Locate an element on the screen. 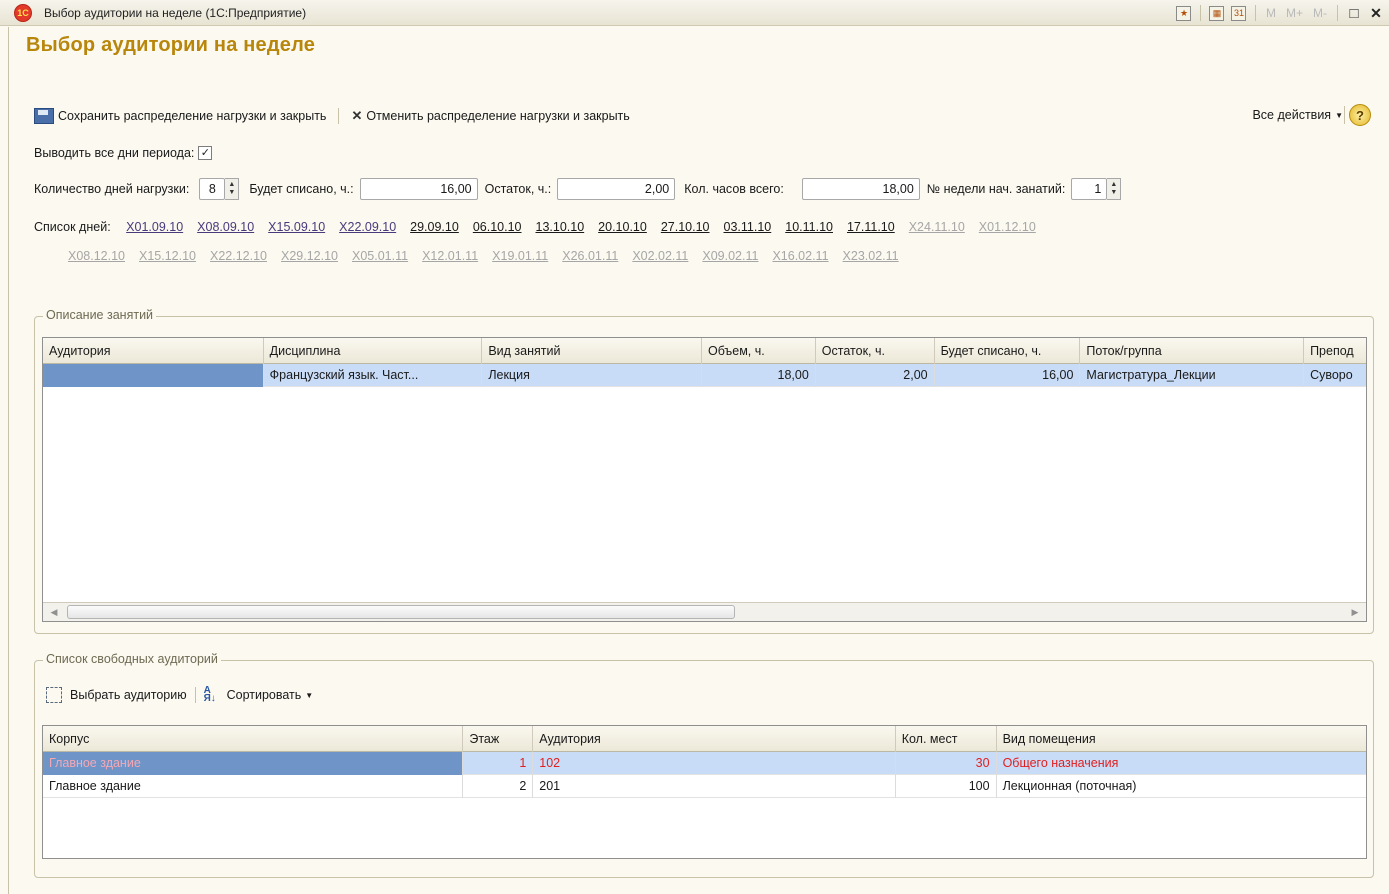  cell-room is located at coordinates (153, 375).